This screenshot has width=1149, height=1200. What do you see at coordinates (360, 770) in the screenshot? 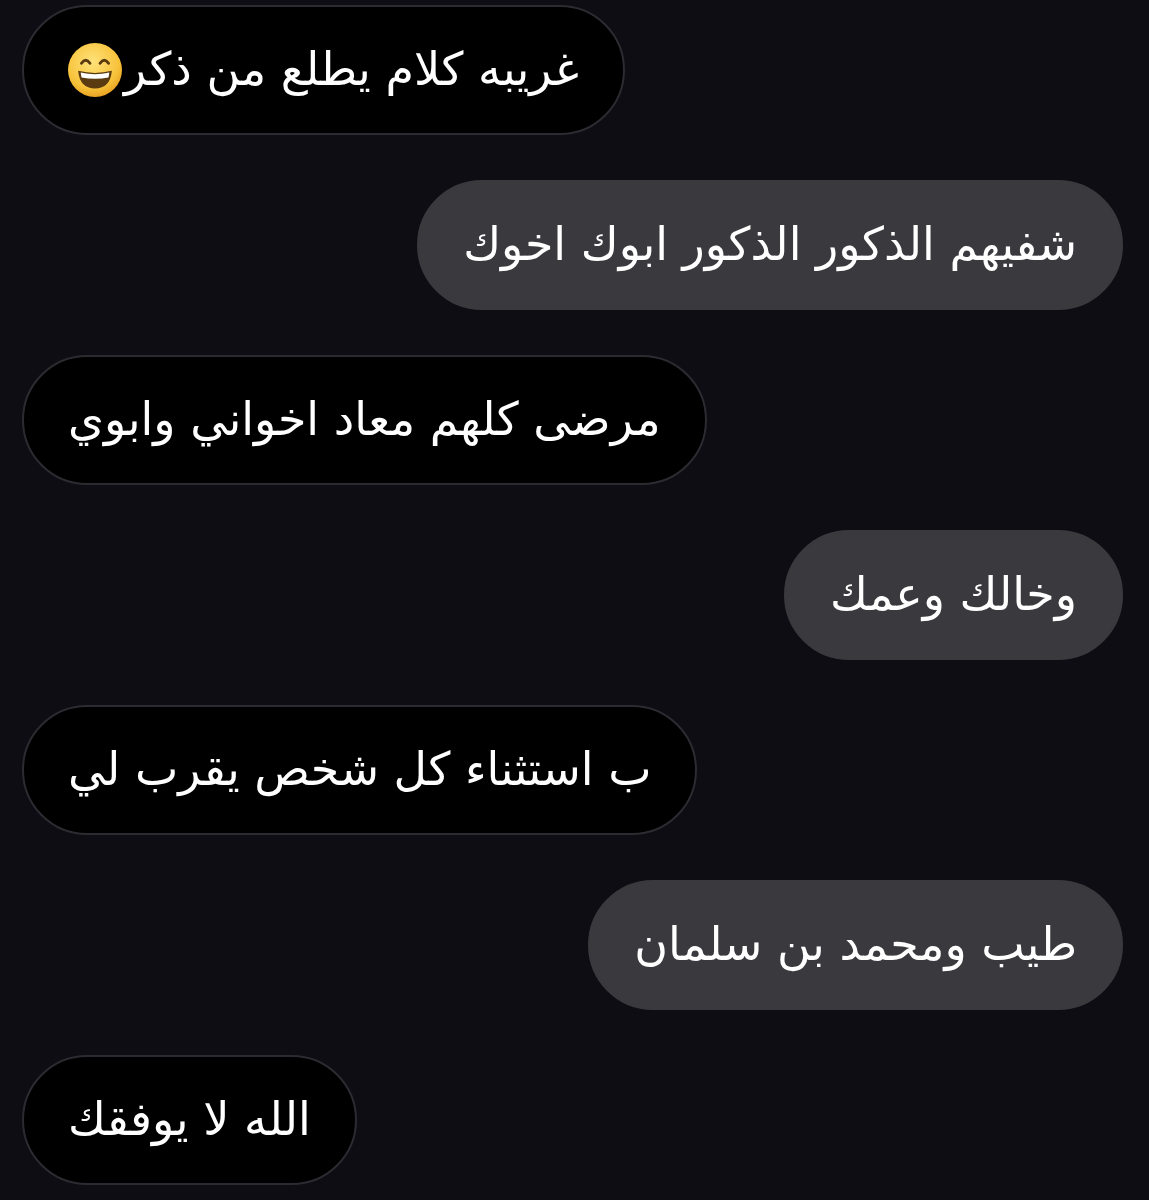
I see `message-text: ب استثناء كل شخص يقرب لي` at bounding box center [360, 770].